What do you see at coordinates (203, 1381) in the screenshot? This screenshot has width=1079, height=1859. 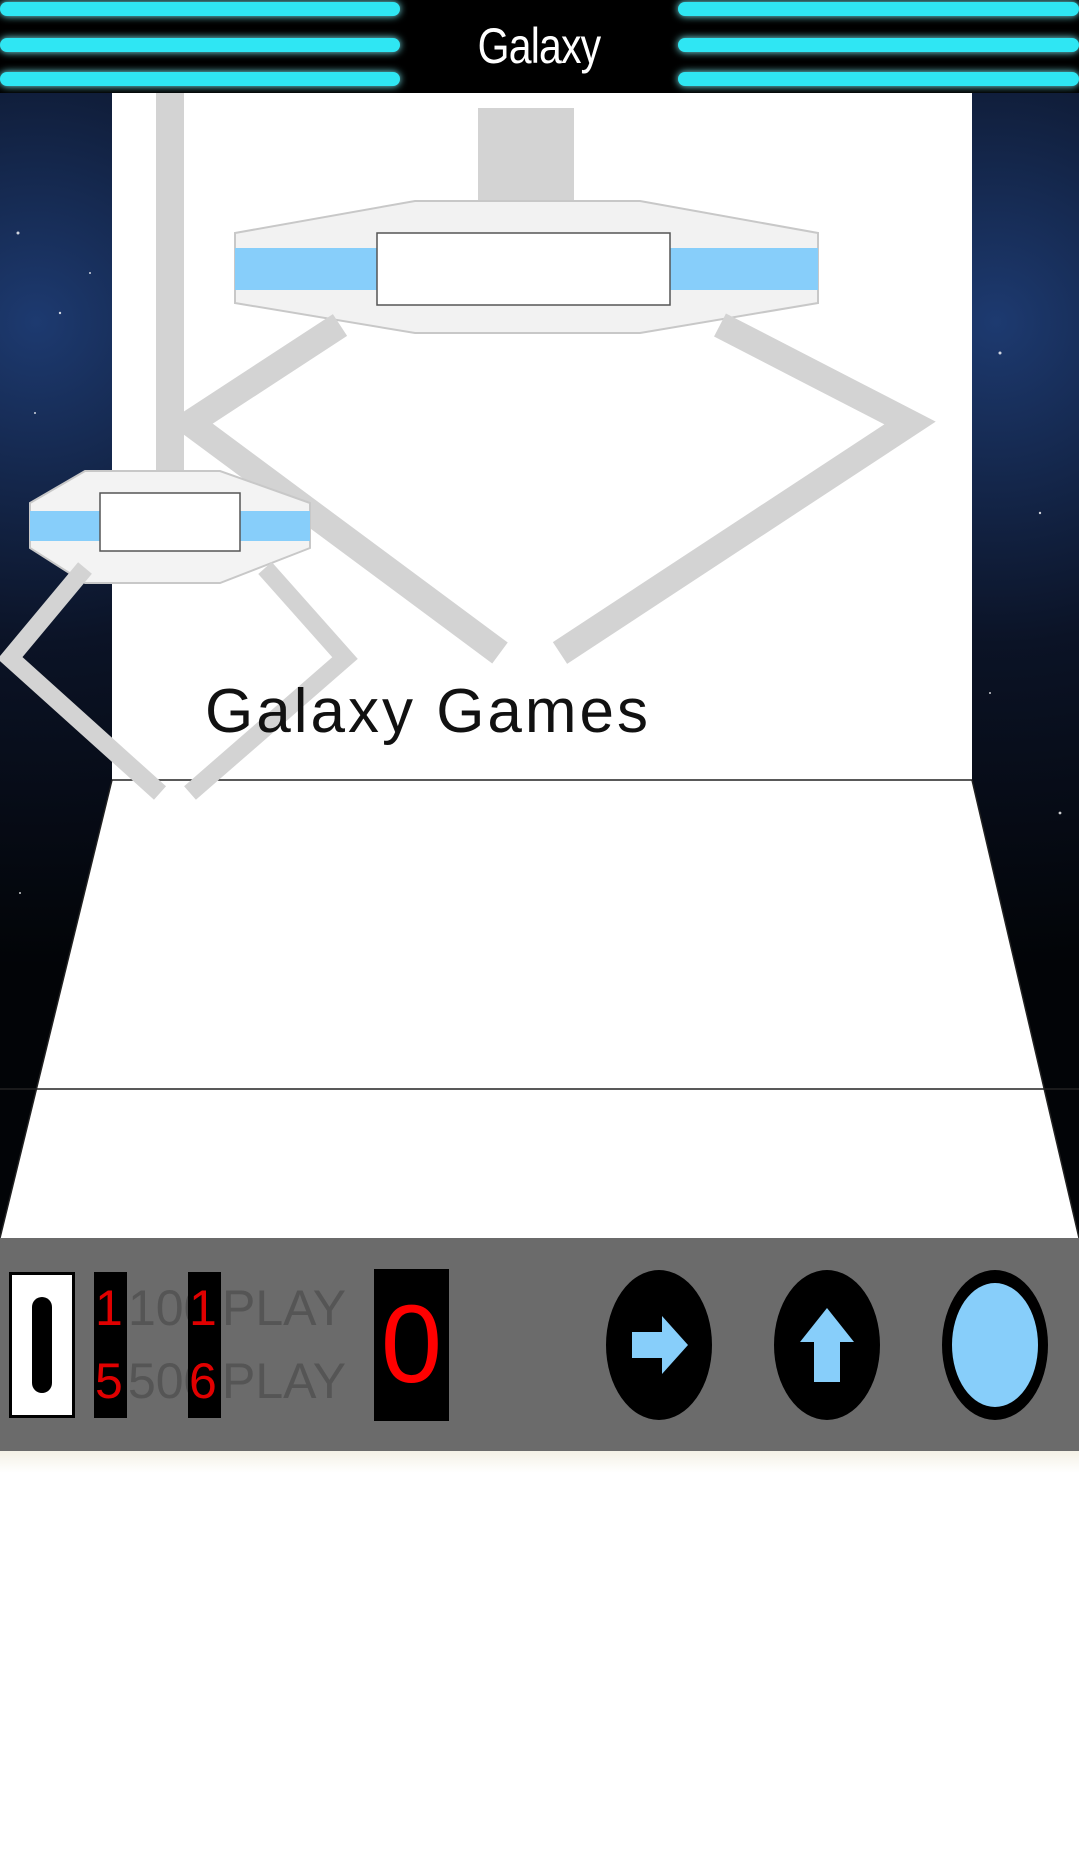 I see `bonus-plays-2: 6` at bounding box center [203, 1381].